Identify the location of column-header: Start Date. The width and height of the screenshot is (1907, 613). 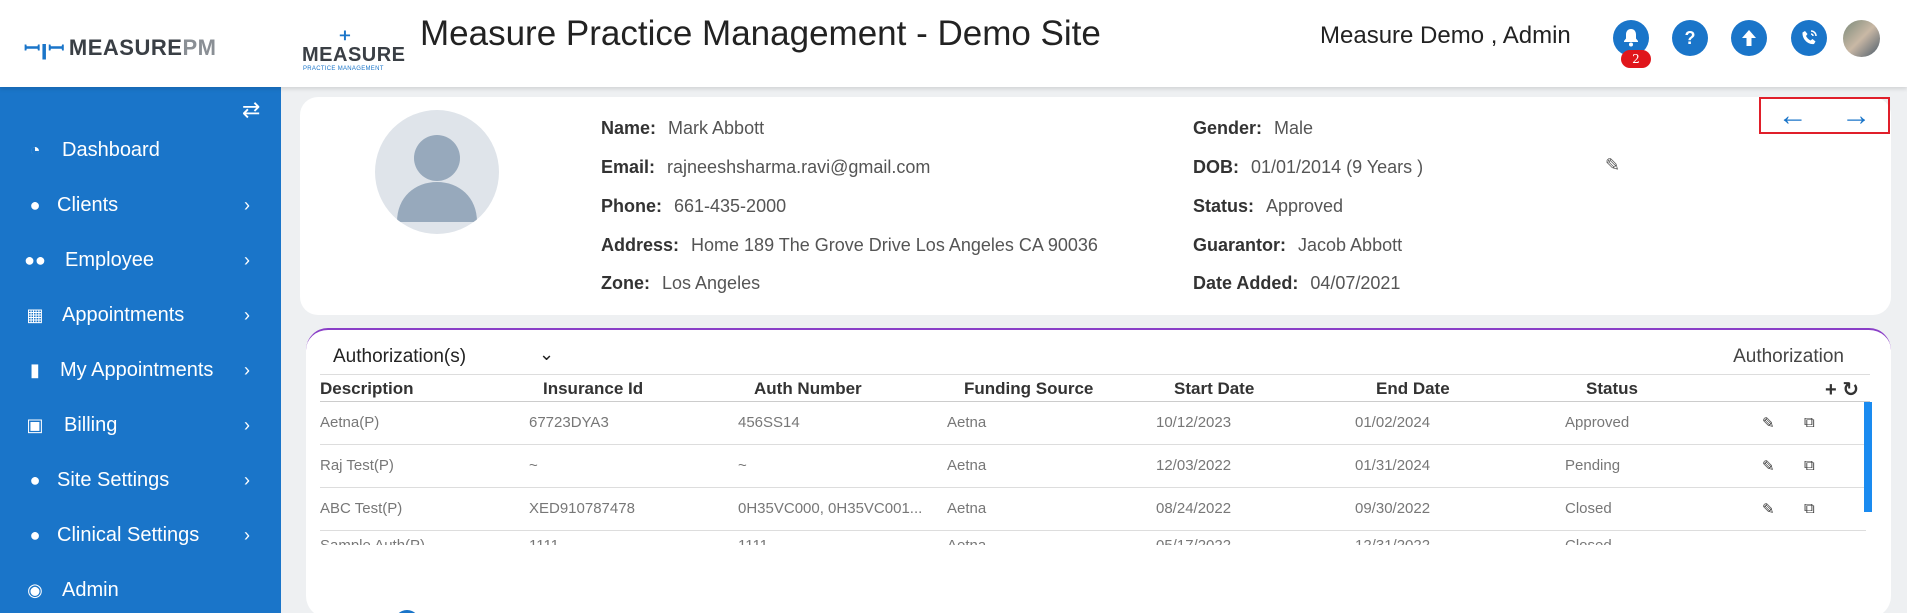
(1214, 389).